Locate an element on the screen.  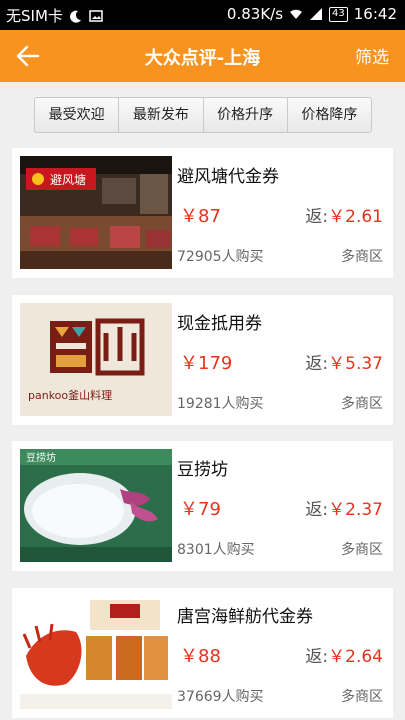
deal-name: 现金抵用券 is located at coordinates (219, 324).